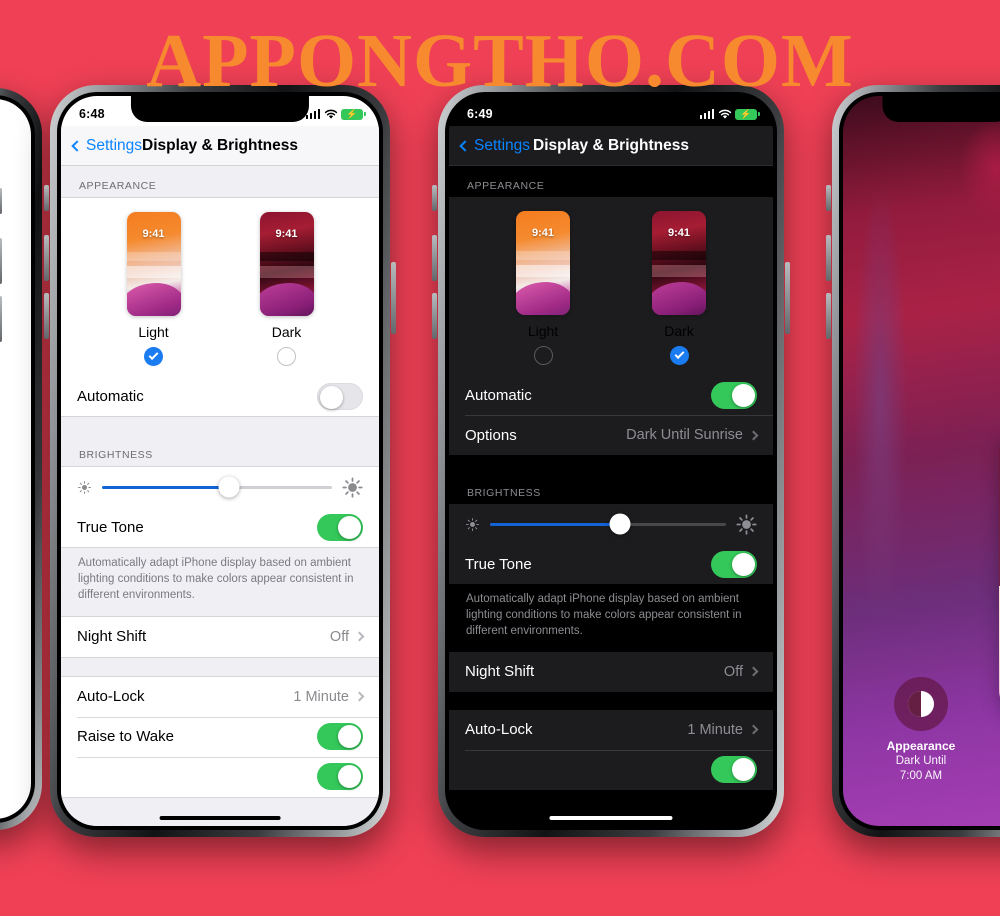 The width and height of the screenshot is (1000, 916). Describe the element at coordinates (46, 258) in the screenshot. I see `volume-up-light` at that location.